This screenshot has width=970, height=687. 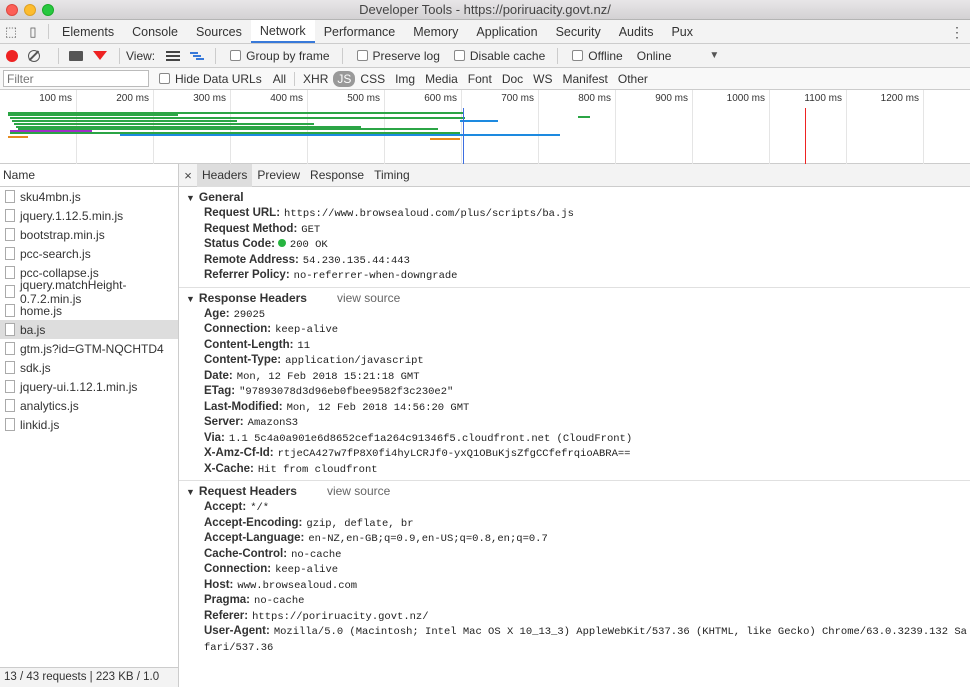 What do you see at coordinates (72, 215) in the screenshot?
I see `request-name: jquery.1.12.5.min.js` at bounding box center [72, 215].